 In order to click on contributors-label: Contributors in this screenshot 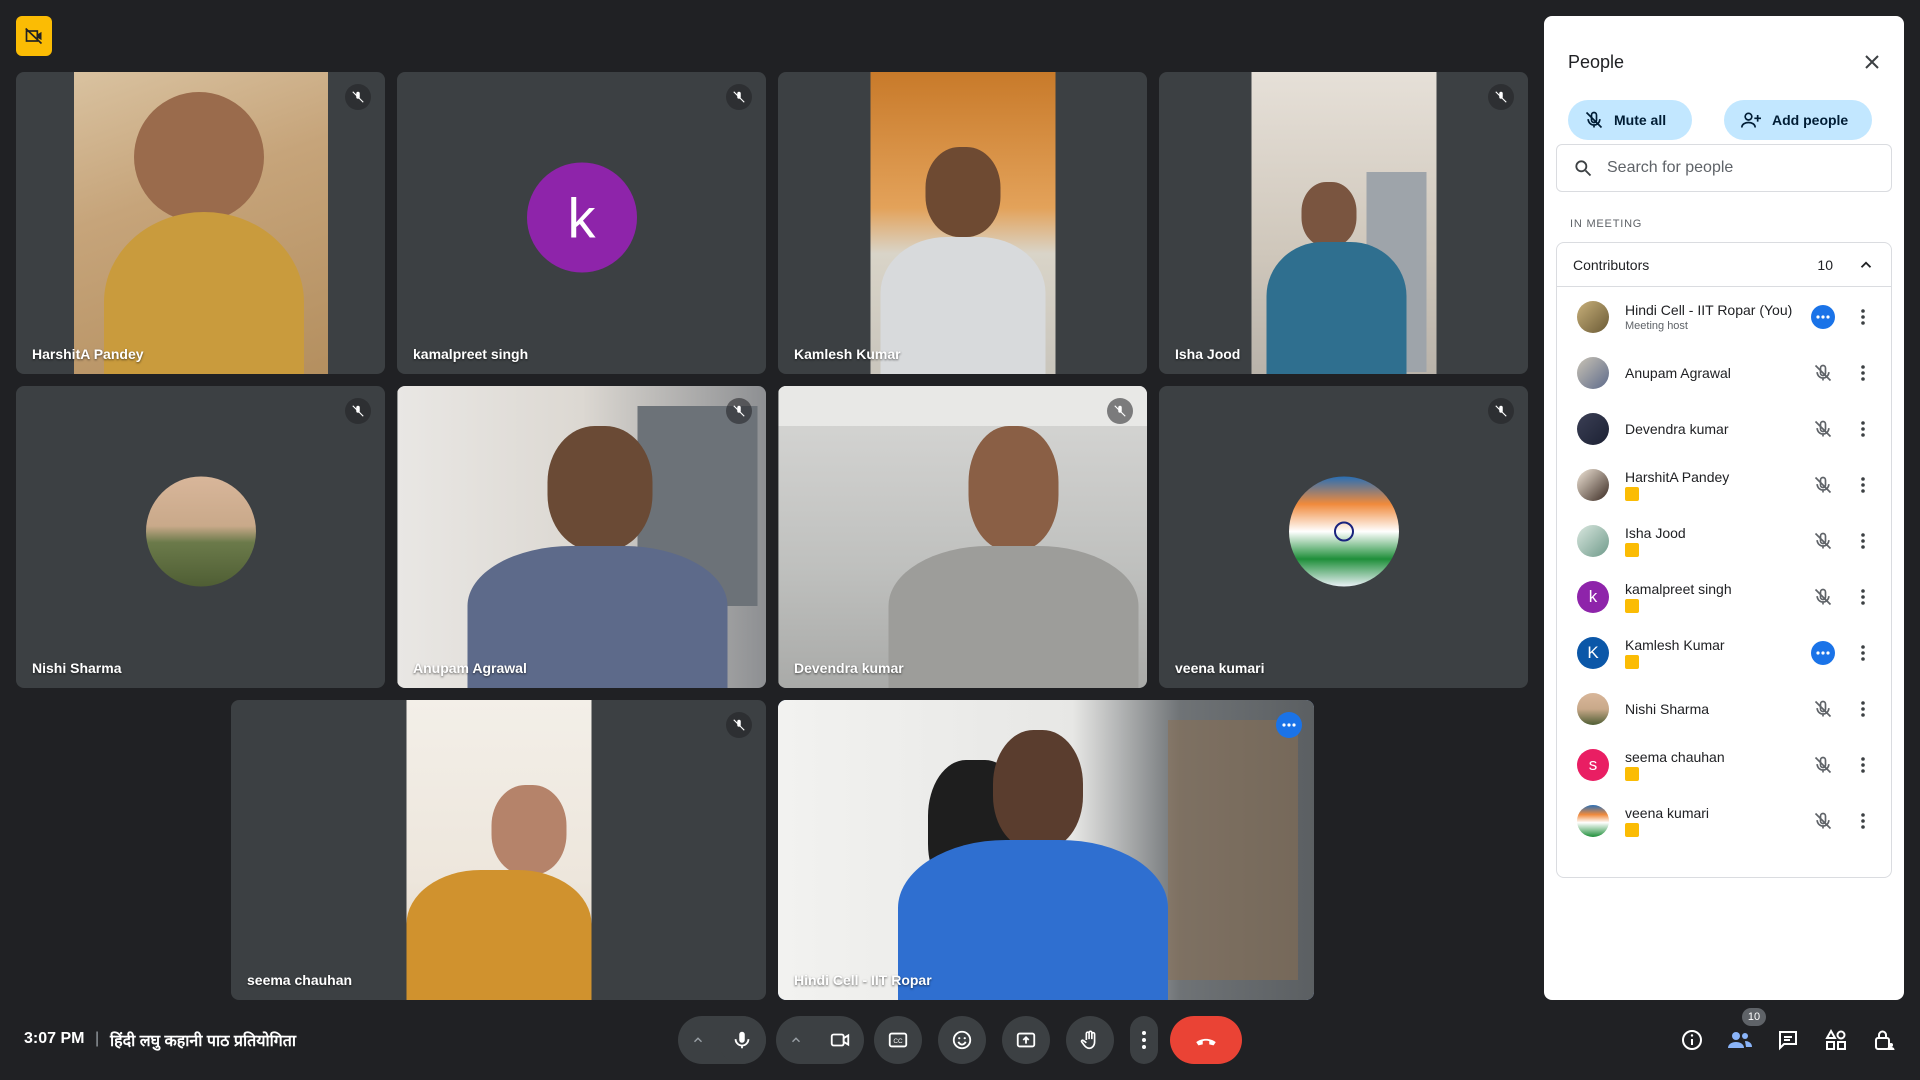, I will do `click(1611, 264)`.